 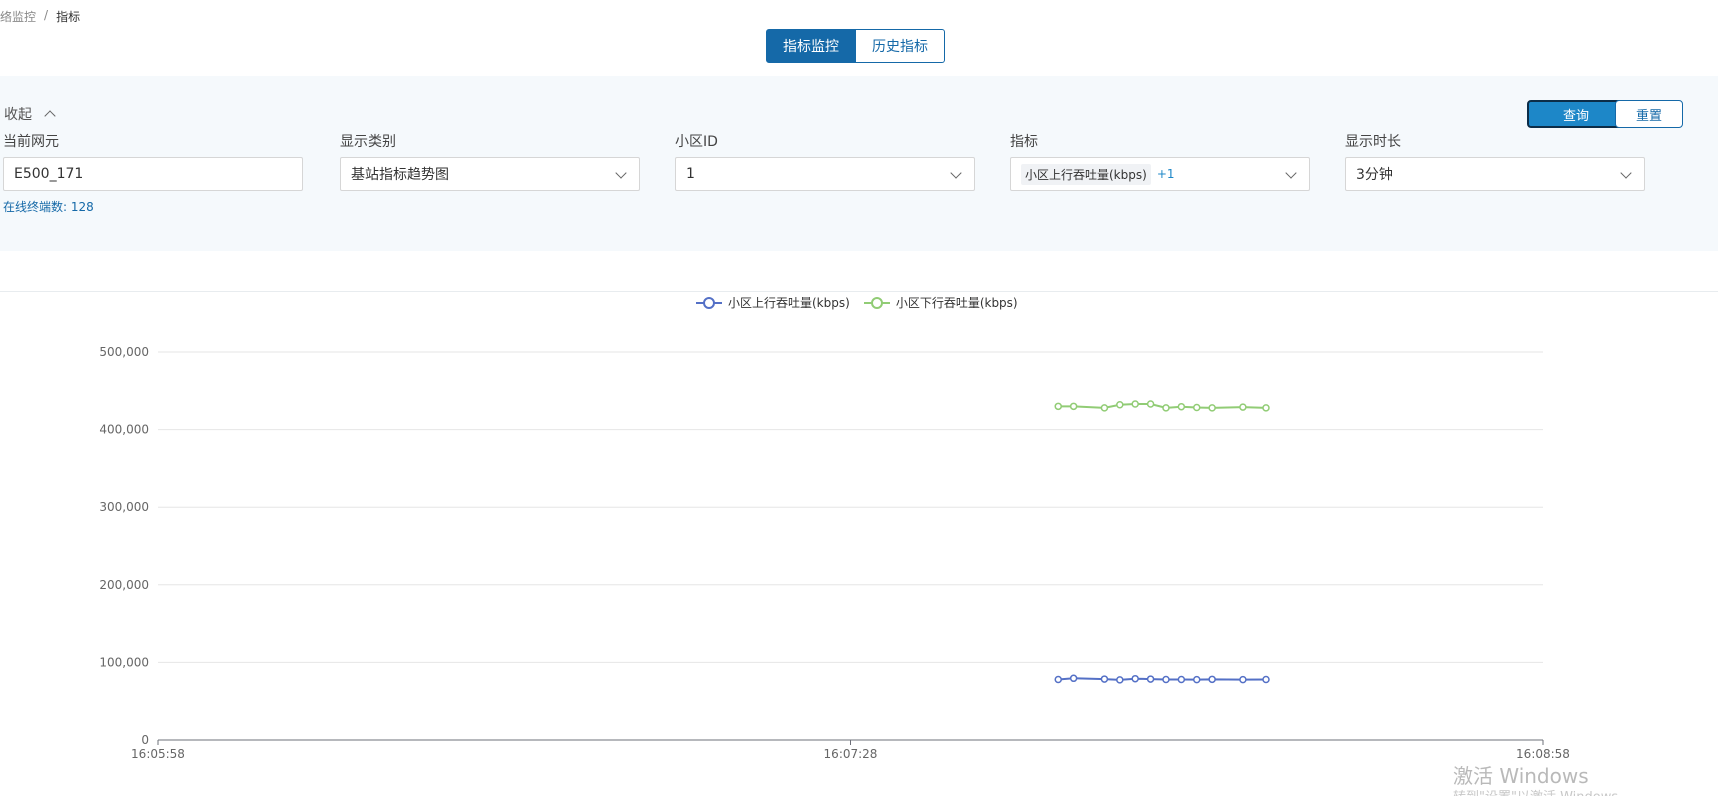 What do you see at coordinates (690, 174) in the screenshot?
I see `cell-id-value: 1` at bounding box center [690, 174].